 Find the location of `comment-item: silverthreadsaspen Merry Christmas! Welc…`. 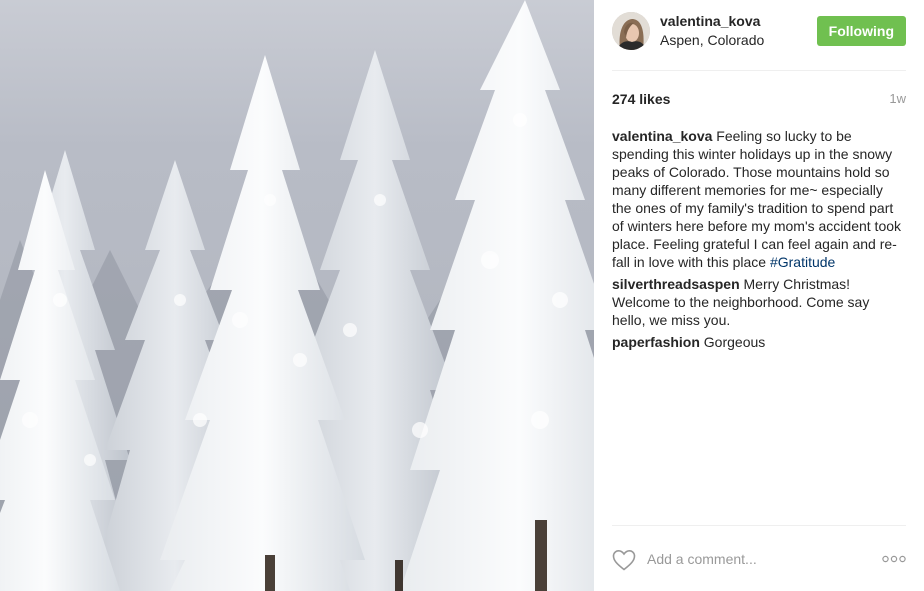

comment-item: silverthreadsaspen Merry Christmas! Welc… is located at coordinates (759, 302).